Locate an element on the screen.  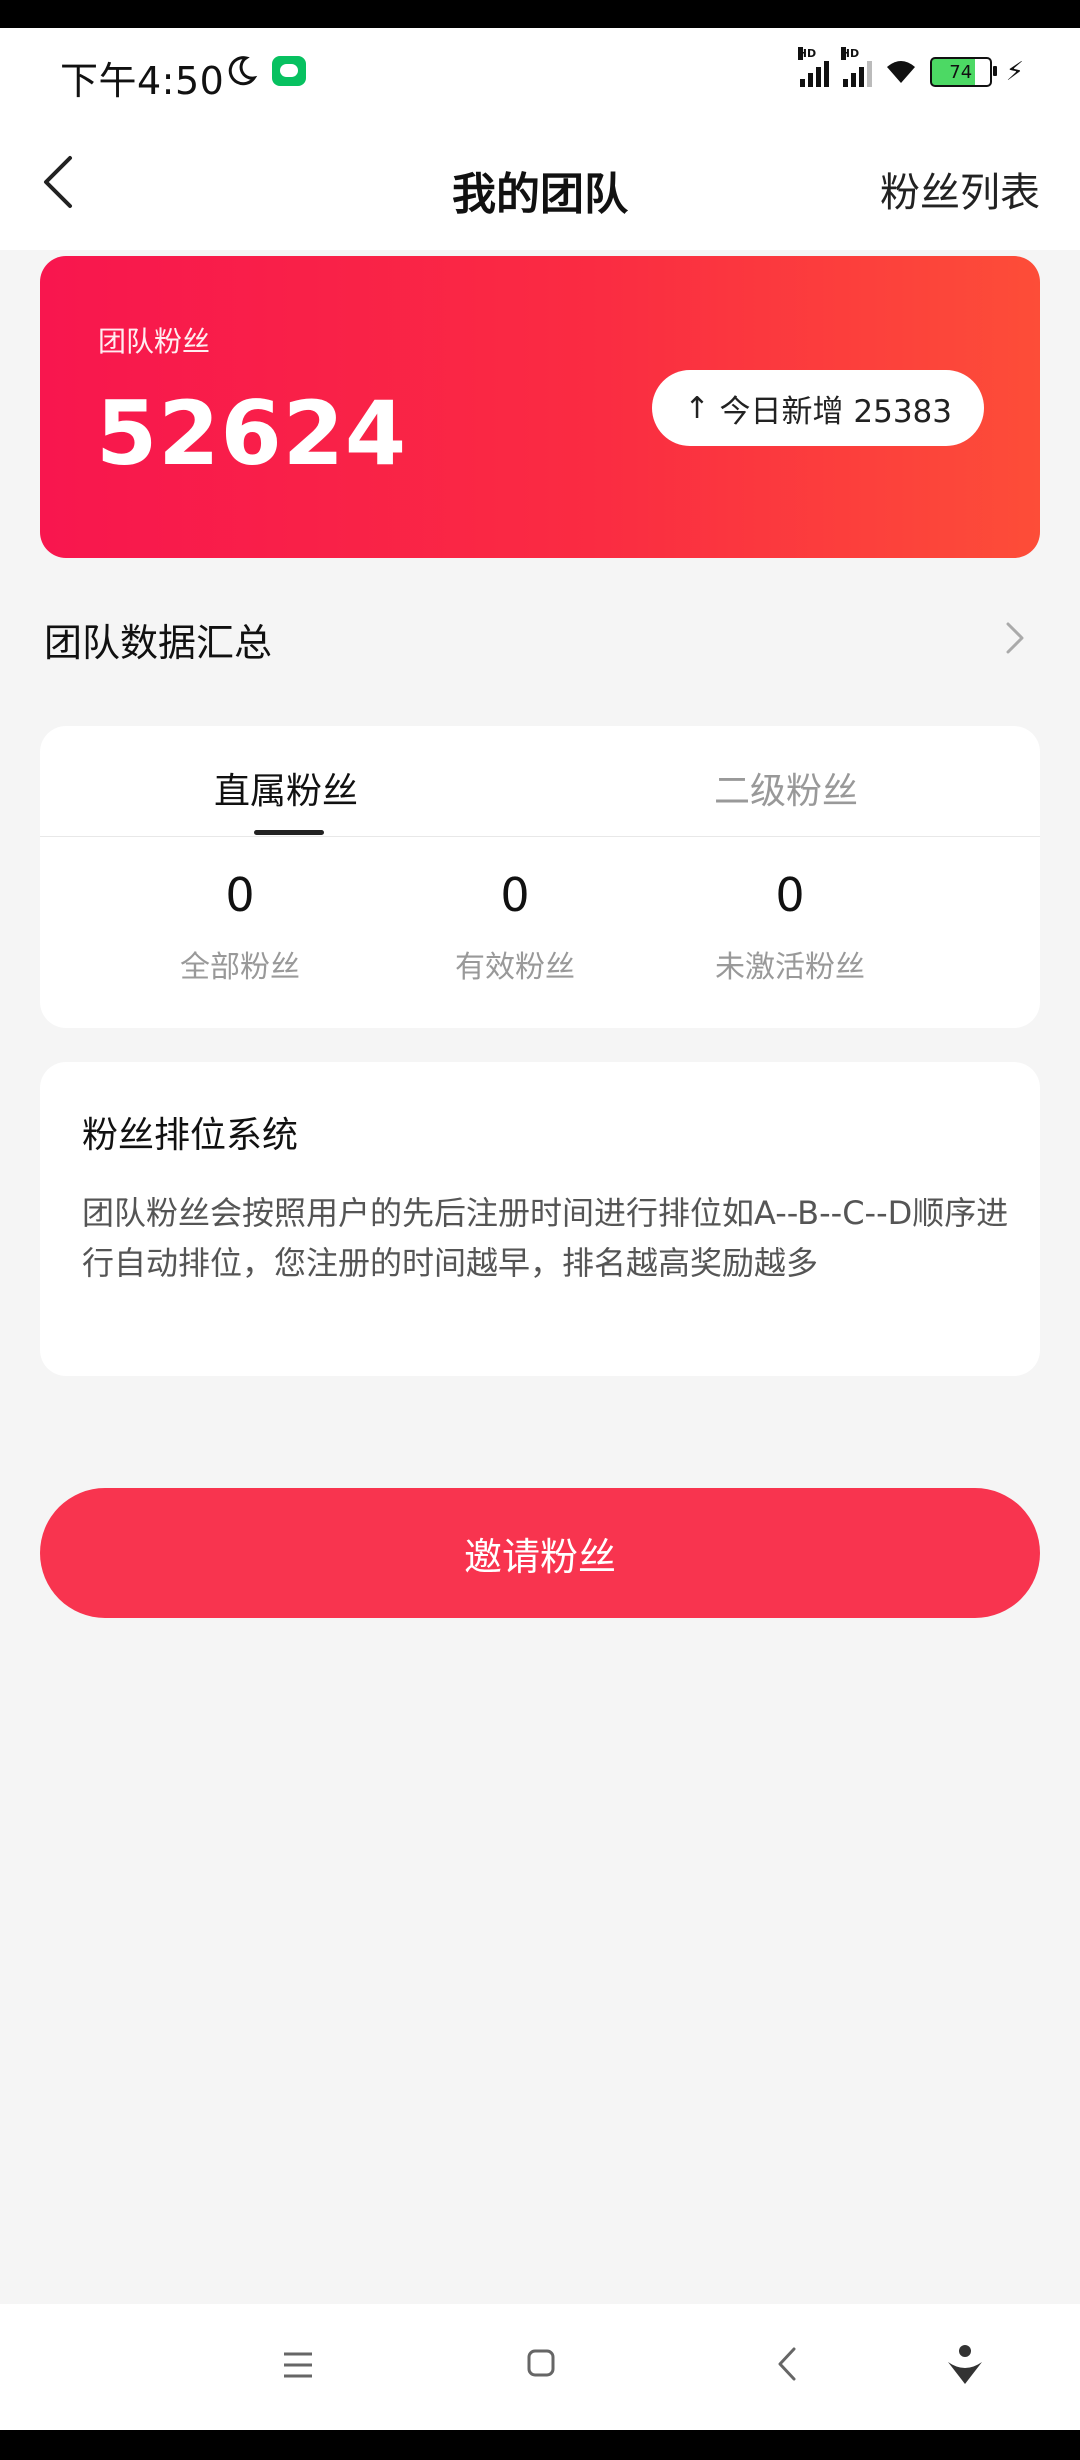
system-nav-bar is located at coordinates (540, 2367).